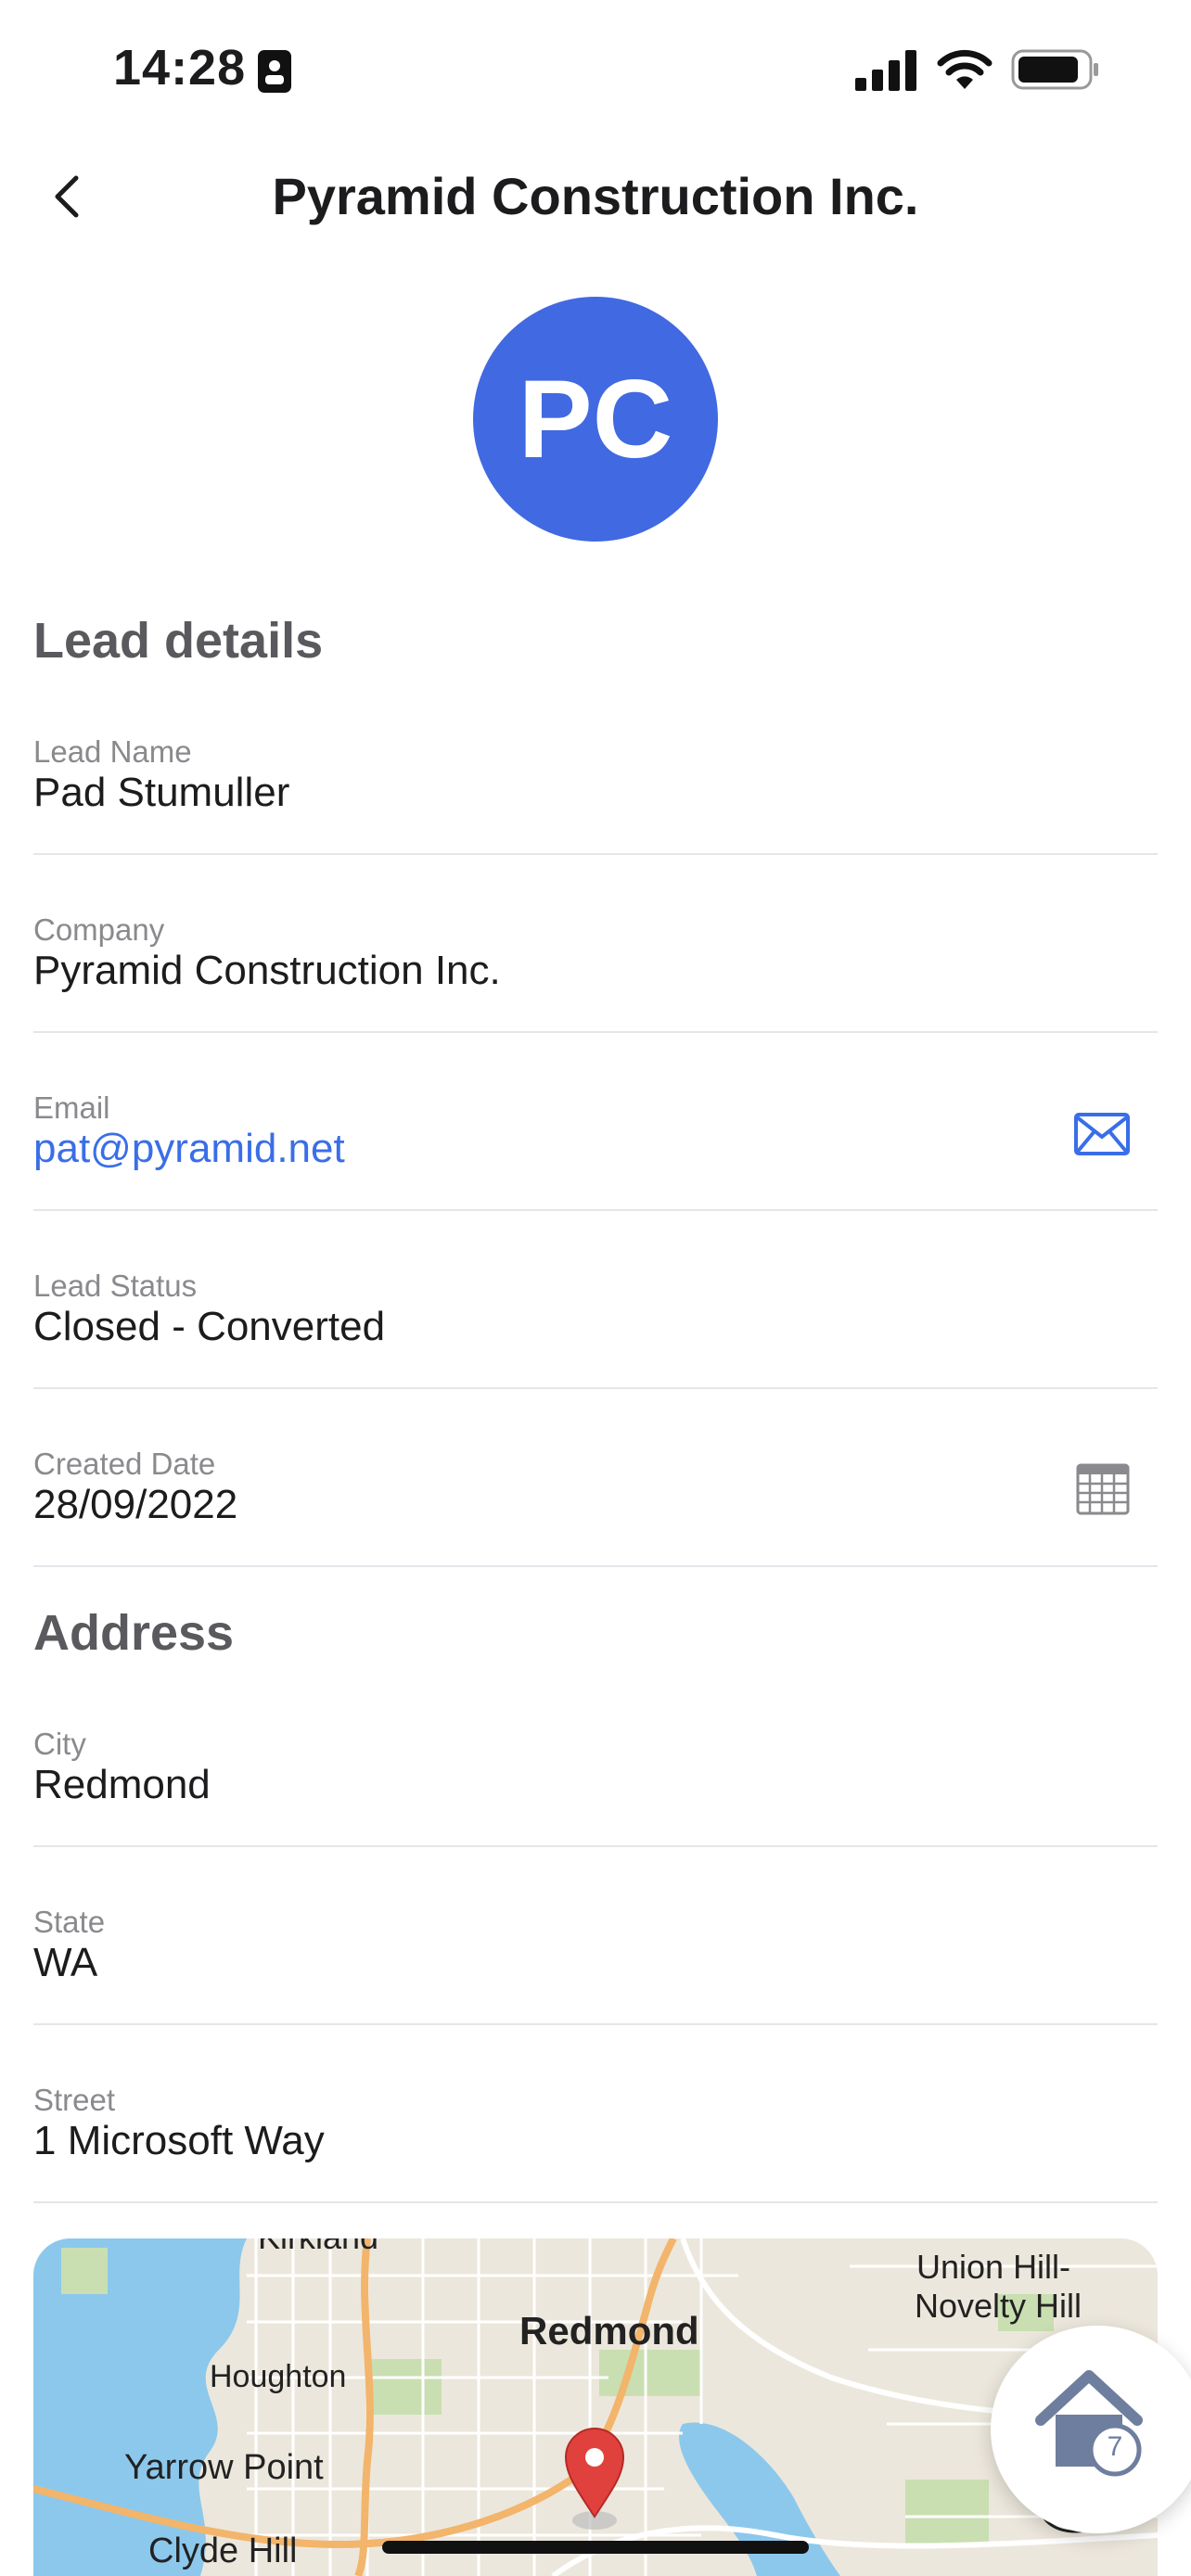 The height and width of the screenshot is (2576, 1191). What do you see at coordinates (1115, 2446) in the screenshot?
I see `fab-badge-count: 7` at bounding box center [1115, 2446].